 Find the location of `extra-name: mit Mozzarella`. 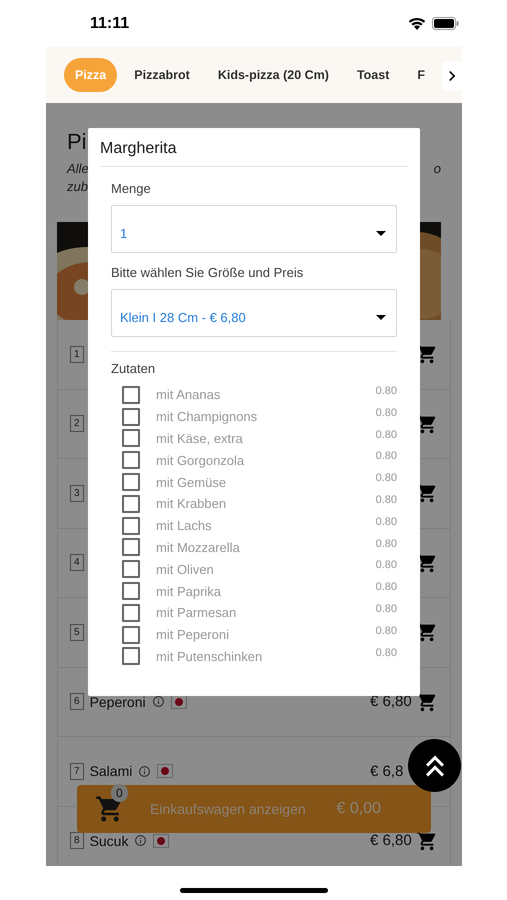

extra-name: mit Mozzarella is located at coordinates (198, 547).